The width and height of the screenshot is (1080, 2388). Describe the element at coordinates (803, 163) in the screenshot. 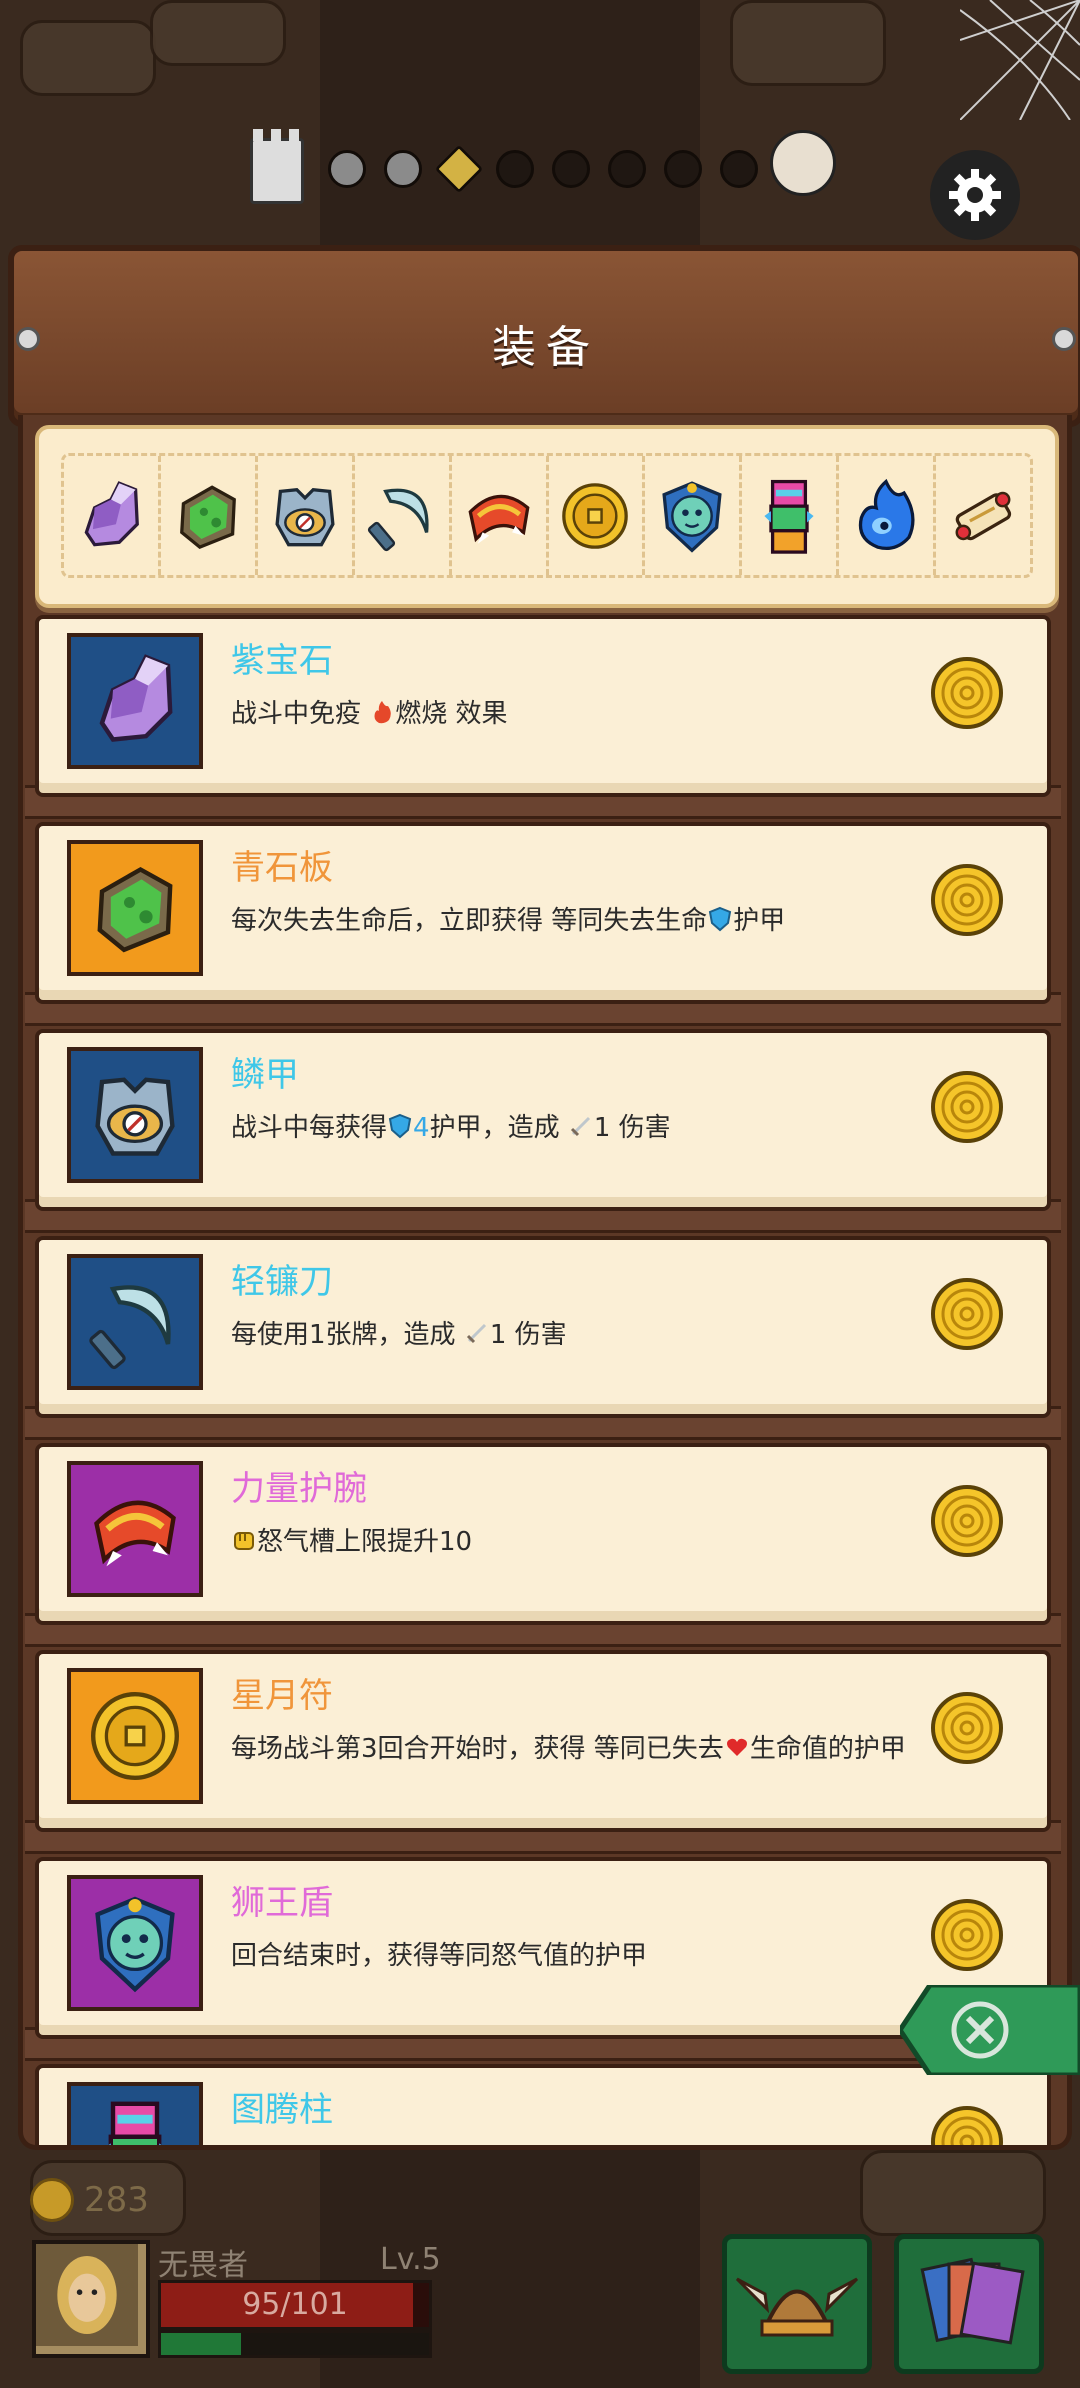

I see `boss-skull-icon` at that location.